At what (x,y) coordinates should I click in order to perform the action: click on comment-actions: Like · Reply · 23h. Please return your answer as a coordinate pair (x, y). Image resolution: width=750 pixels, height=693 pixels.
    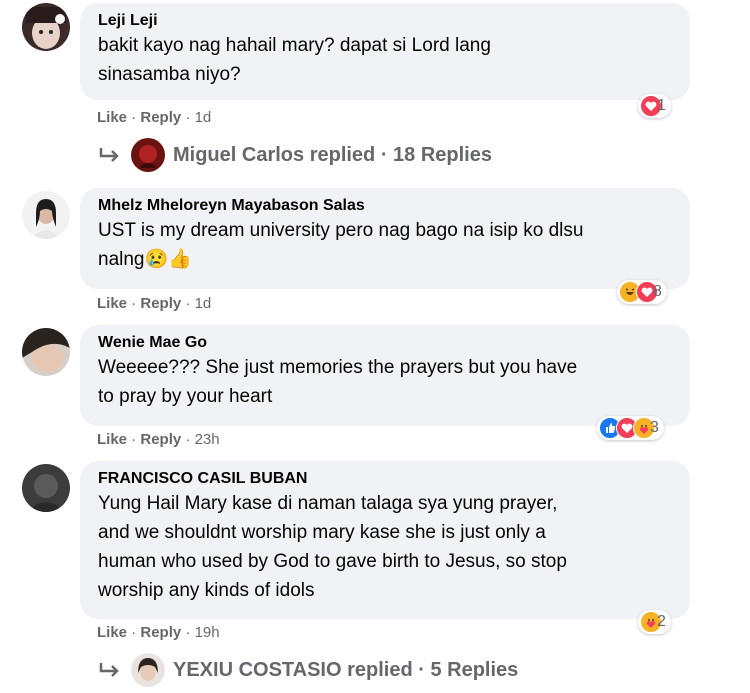
    Looking at the image, I should click on (158, 439).